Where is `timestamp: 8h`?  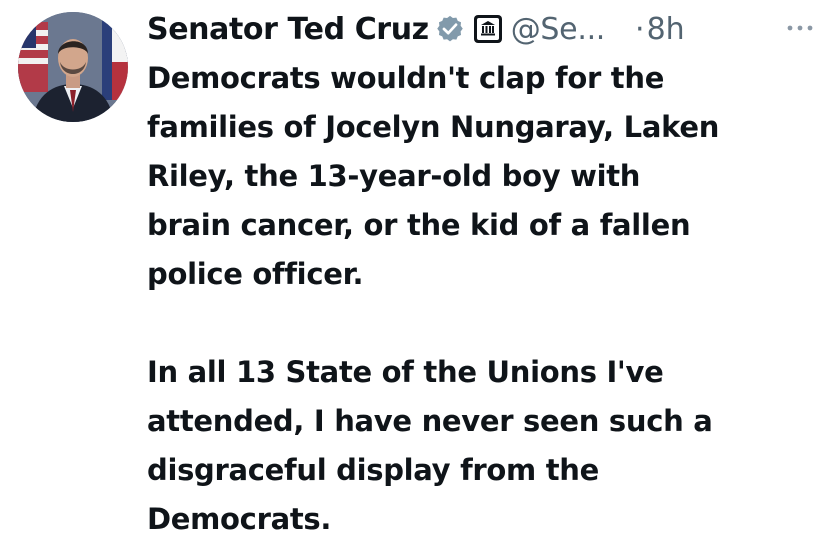 timestamp: 8h is located at coordinates (666, 29).